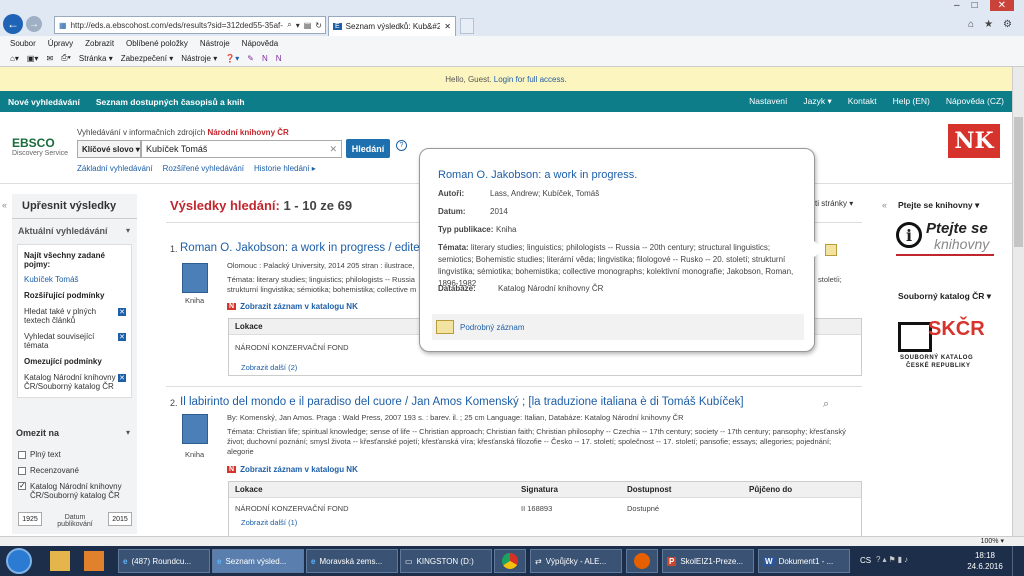  What do you see at coordinates (289, 25) in the screenshot?
I see `search-icon: ⌕` at bounding box center [289, 25].